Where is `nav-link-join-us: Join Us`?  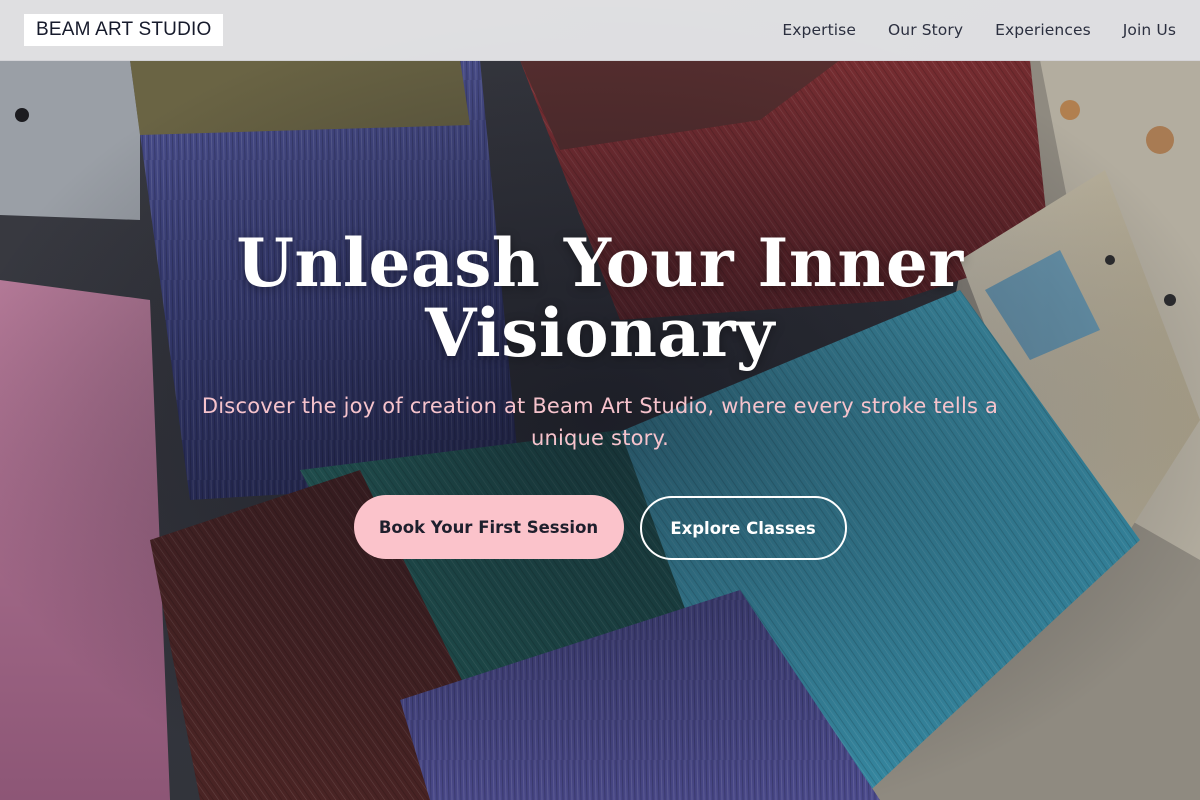 nav-link-join-us: Join Us is located at coordinates (1149, 30).